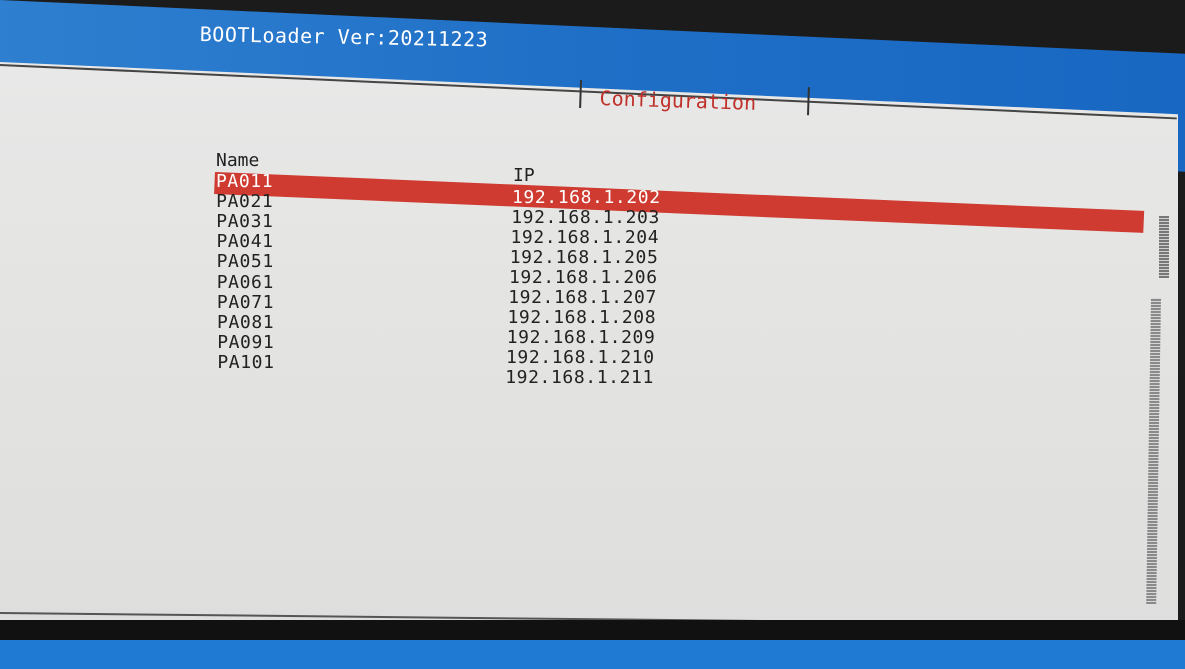 The height and width of the screenshot is (669, 1185). What do you see at coordinates (679, 202) in the screenshot?
I see `selection-highlight` at bounding box center [679, 202].